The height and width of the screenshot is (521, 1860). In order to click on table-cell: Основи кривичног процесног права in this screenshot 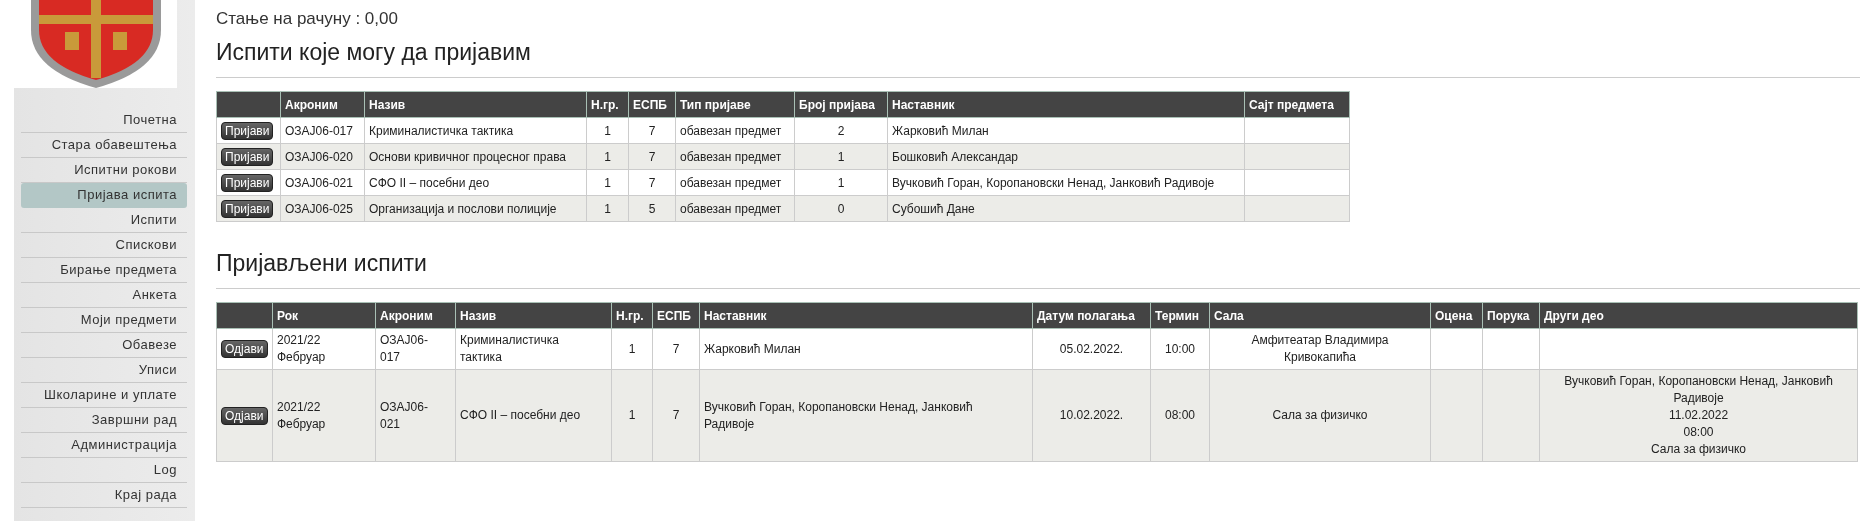, I will do `click(475, 156)`.